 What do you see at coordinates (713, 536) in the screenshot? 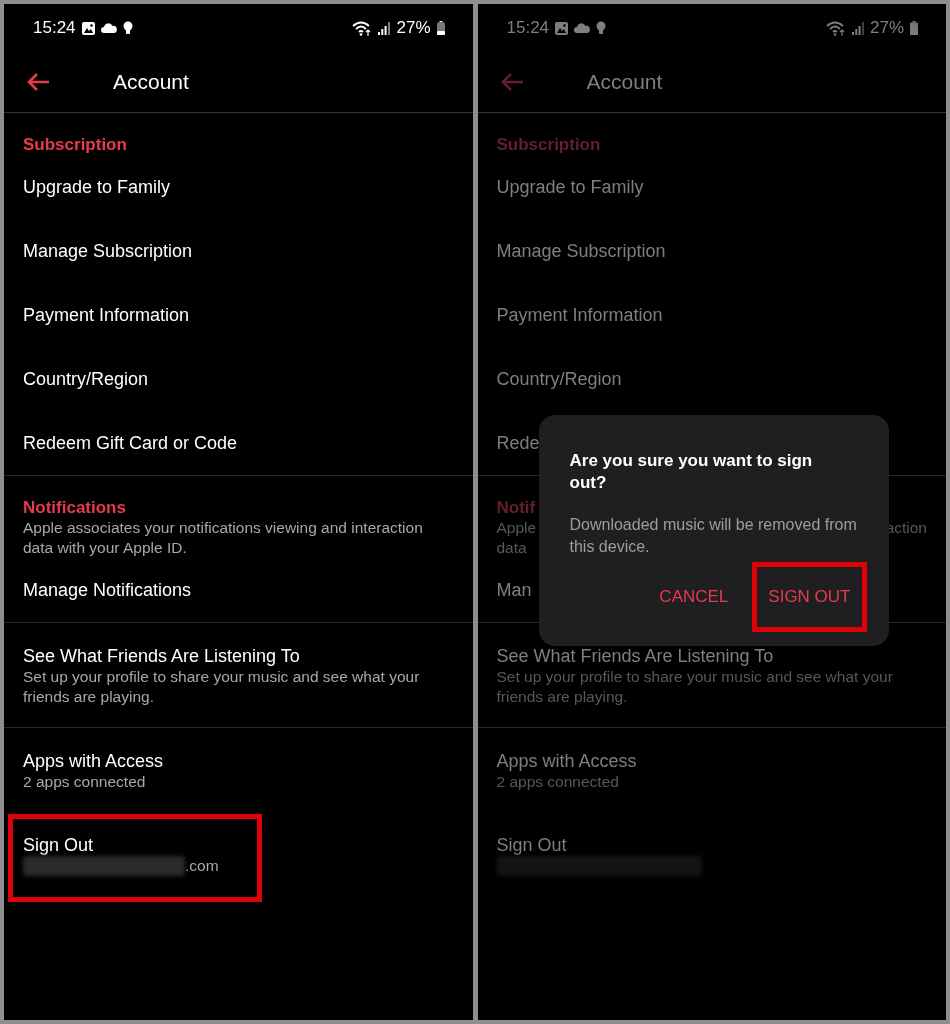
I see `dialog-message: Downloaded music will be removed from this device.` at bounding box center [713, 536].